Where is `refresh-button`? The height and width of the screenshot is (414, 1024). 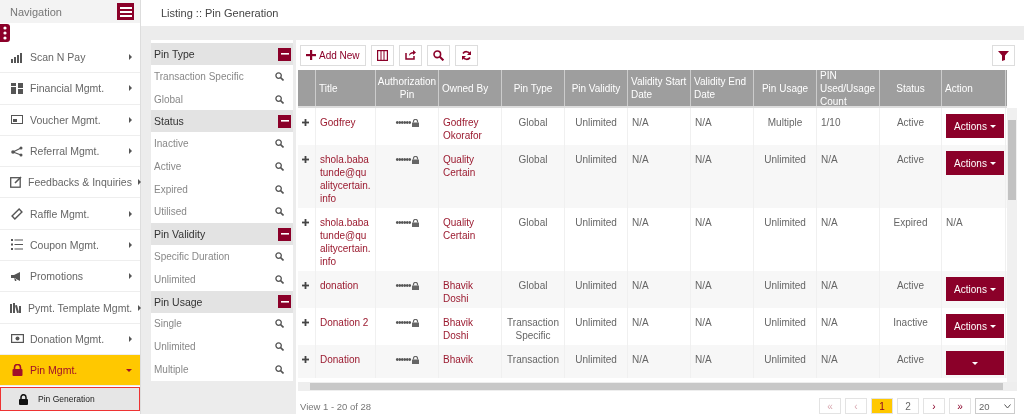 refresh-button is located at coordinates (466, 55).